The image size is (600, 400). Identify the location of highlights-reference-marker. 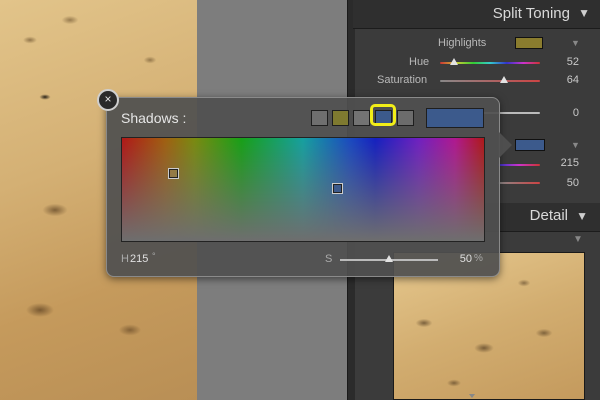
(173, 173).